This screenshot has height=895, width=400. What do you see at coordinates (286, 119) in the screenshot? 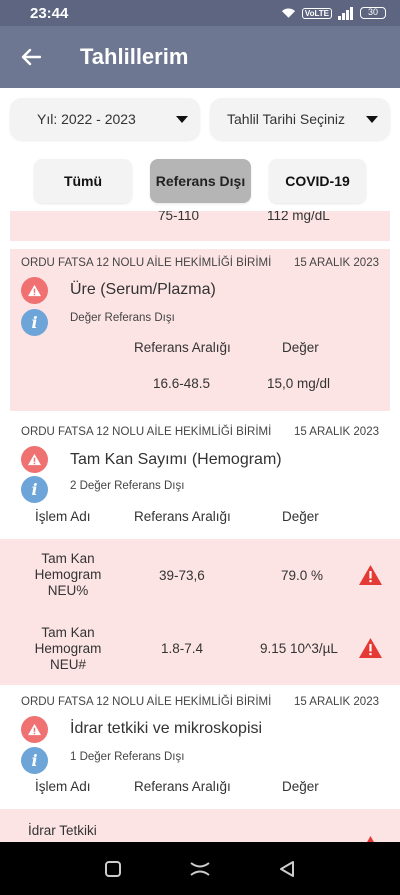
I see `date-dropdown-value: Tahlil Tarihi Seçiniz` at bounding box center [286, 119].